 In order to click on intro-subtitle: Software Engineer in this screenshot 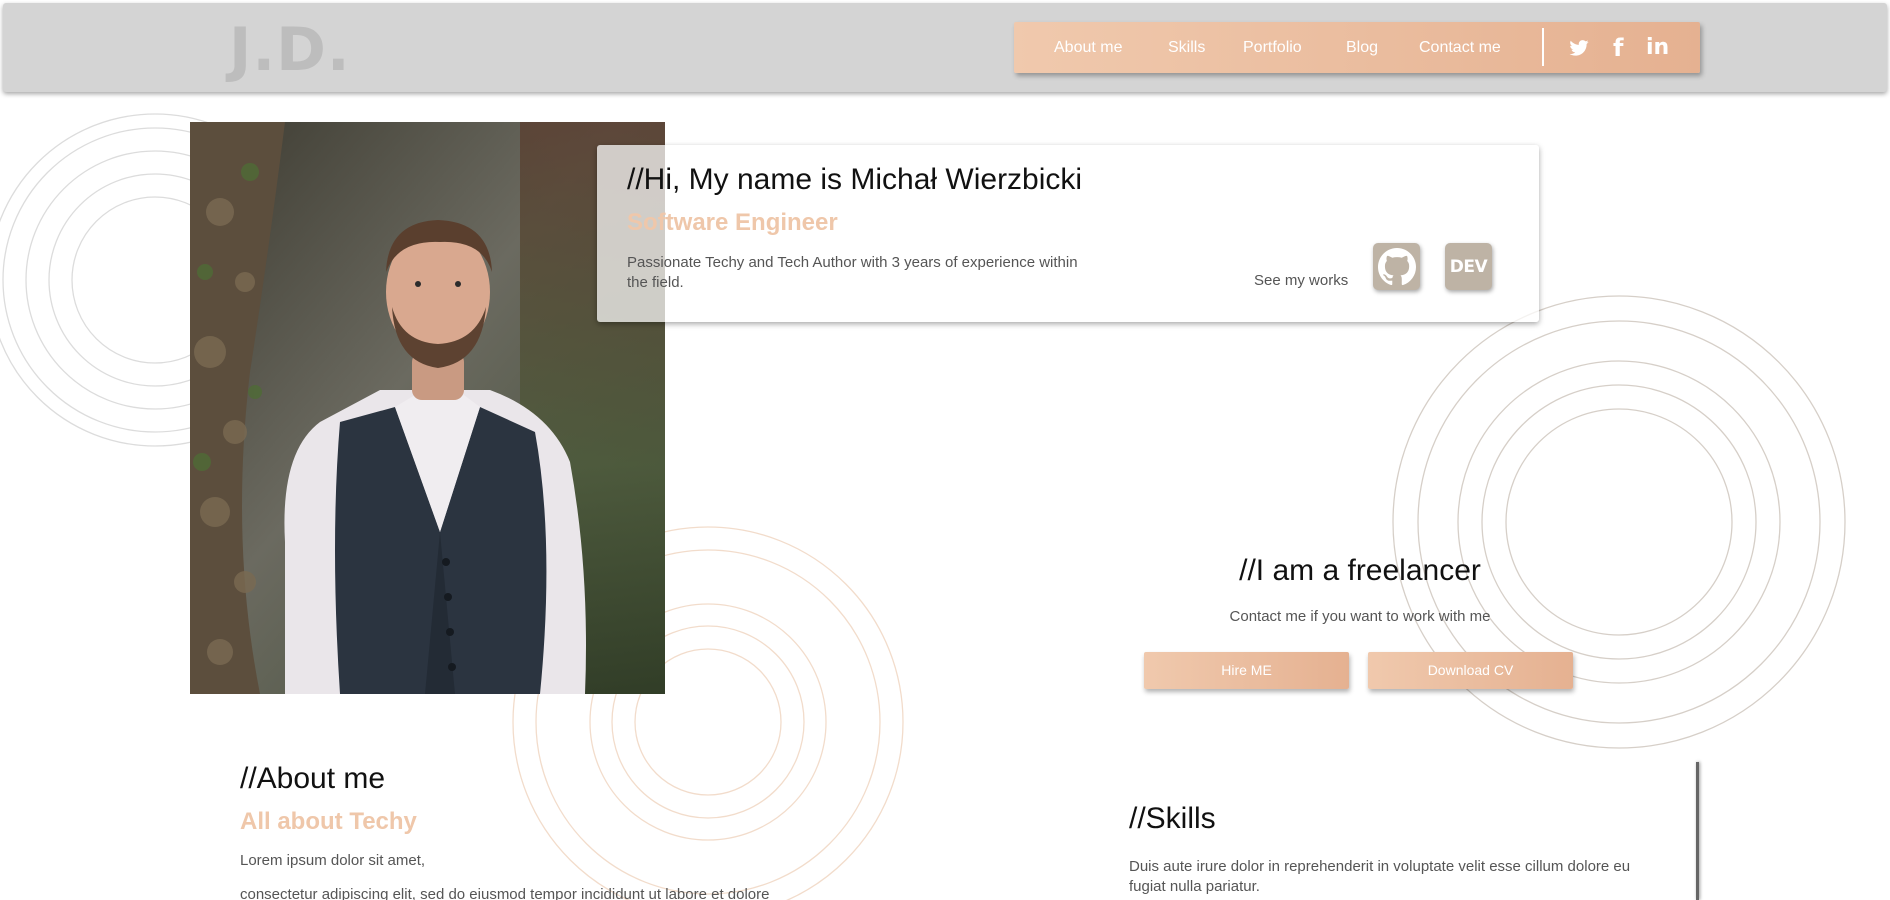, I will do `click(732, 222)`.